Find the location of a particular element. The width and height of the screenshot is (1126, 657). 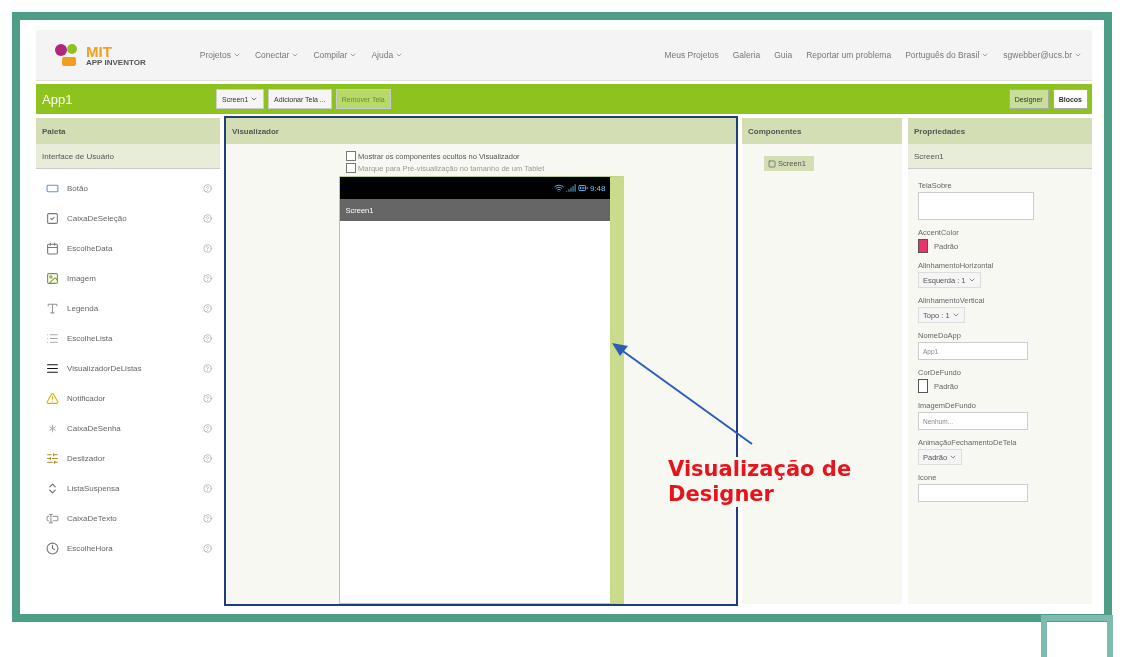

updown-icon is located at coordinates (52, 488).